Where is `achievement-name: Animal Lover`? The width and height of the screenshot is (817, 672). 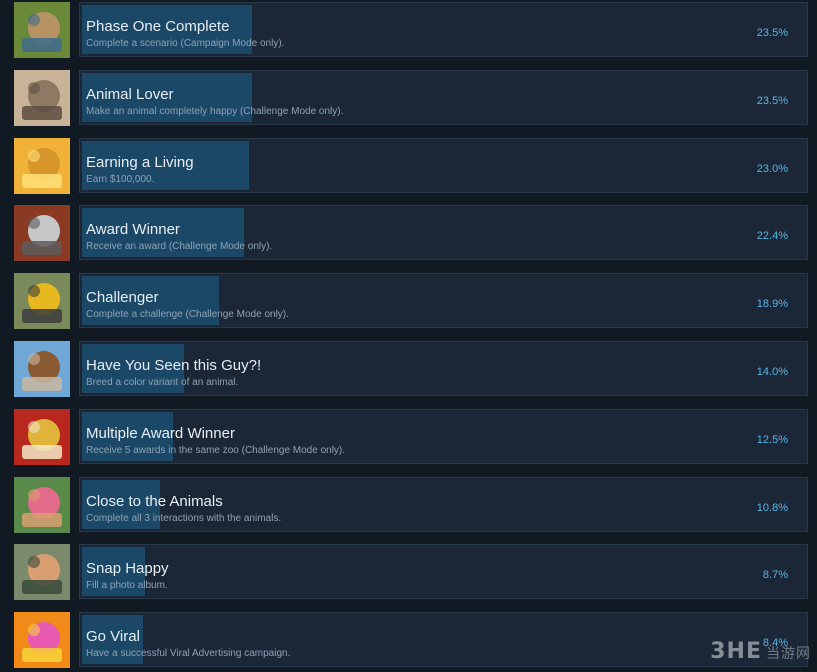
achievement-name: Animal Lover is located at coordinates (130, 94).